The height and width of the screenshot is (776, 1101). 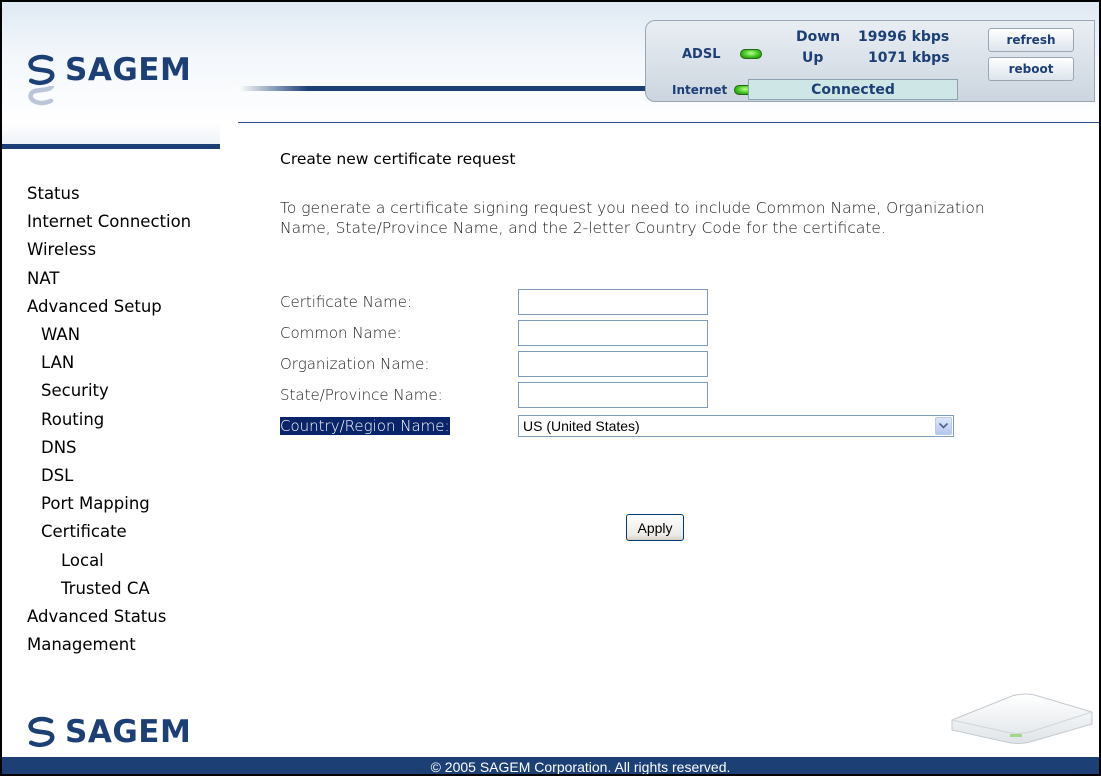 What do you see at coordinates (127, 448) in the screenshot?
I see `nav-dns: DNS` at bounding box center [127, 448].